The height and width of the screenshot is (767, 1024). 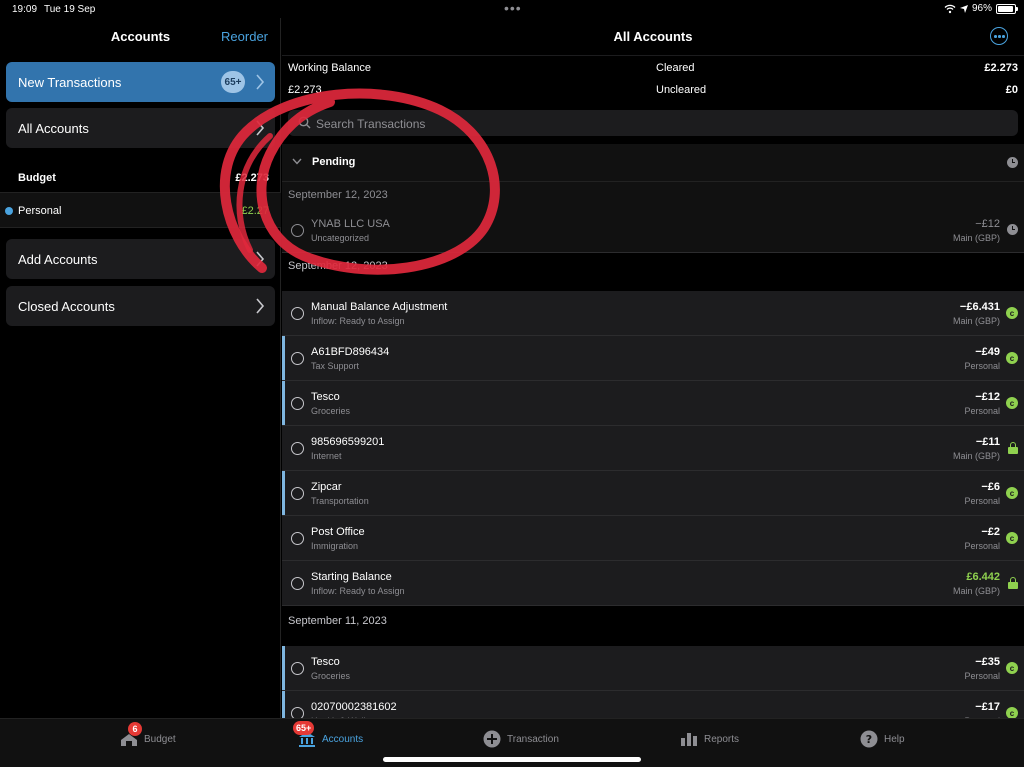 I want to click on search-icon, so click(x=304, y=122).